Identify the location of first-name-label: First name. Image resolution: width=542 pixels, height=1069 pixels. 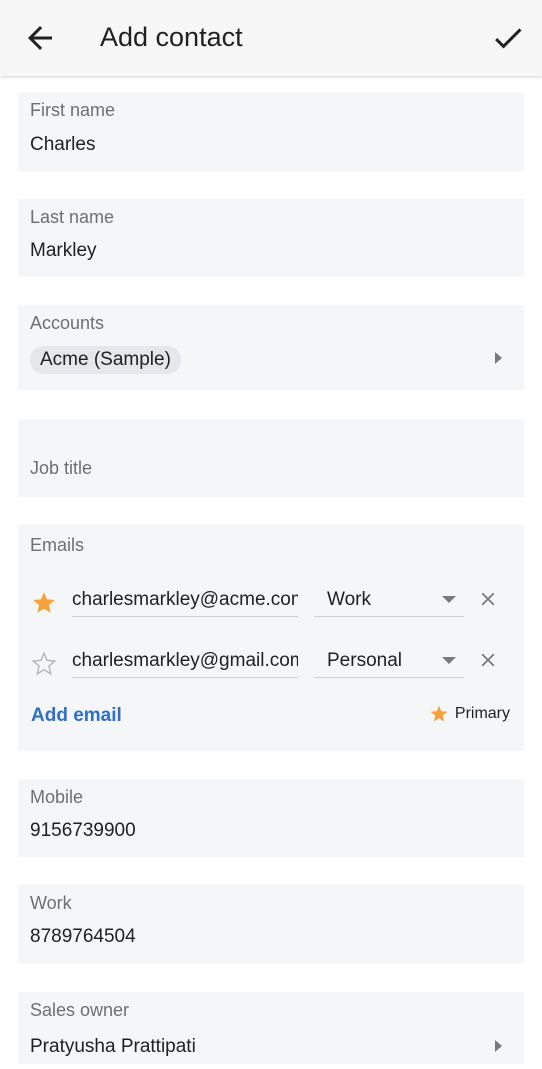
(73, 110).